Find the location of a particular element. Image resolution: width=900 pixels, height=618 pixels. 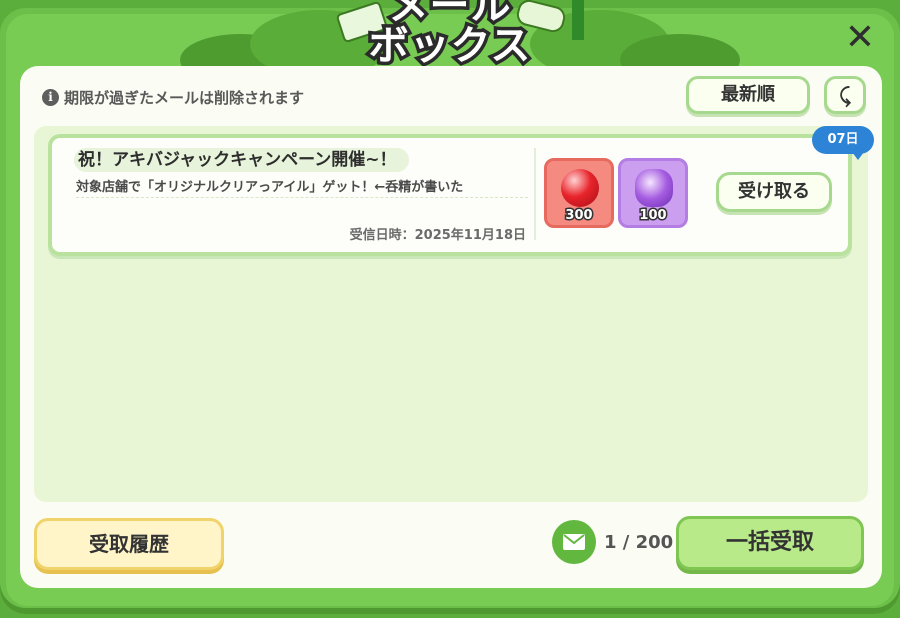

red-candy-gem-icon is located at coordinates (580, 188).